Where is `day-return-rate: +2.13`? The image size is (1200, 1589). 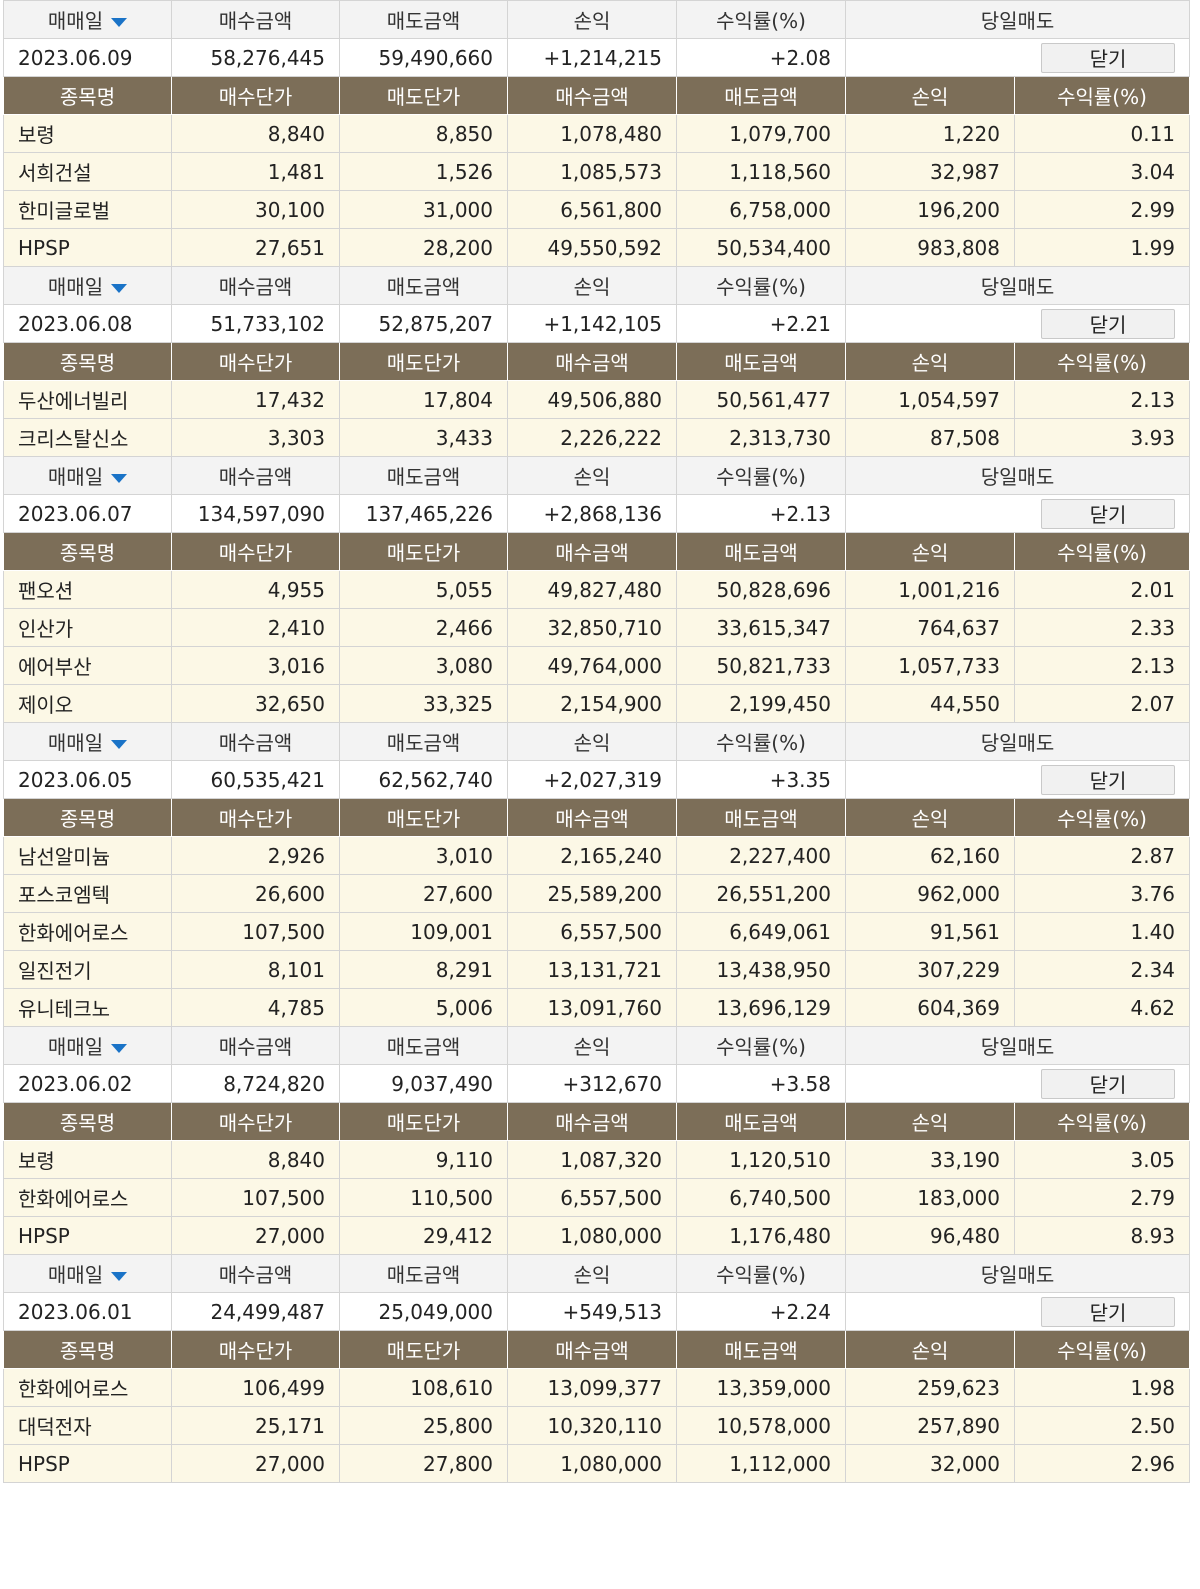
day-return-rate: +2.13 is located at coordinates (761, 513).